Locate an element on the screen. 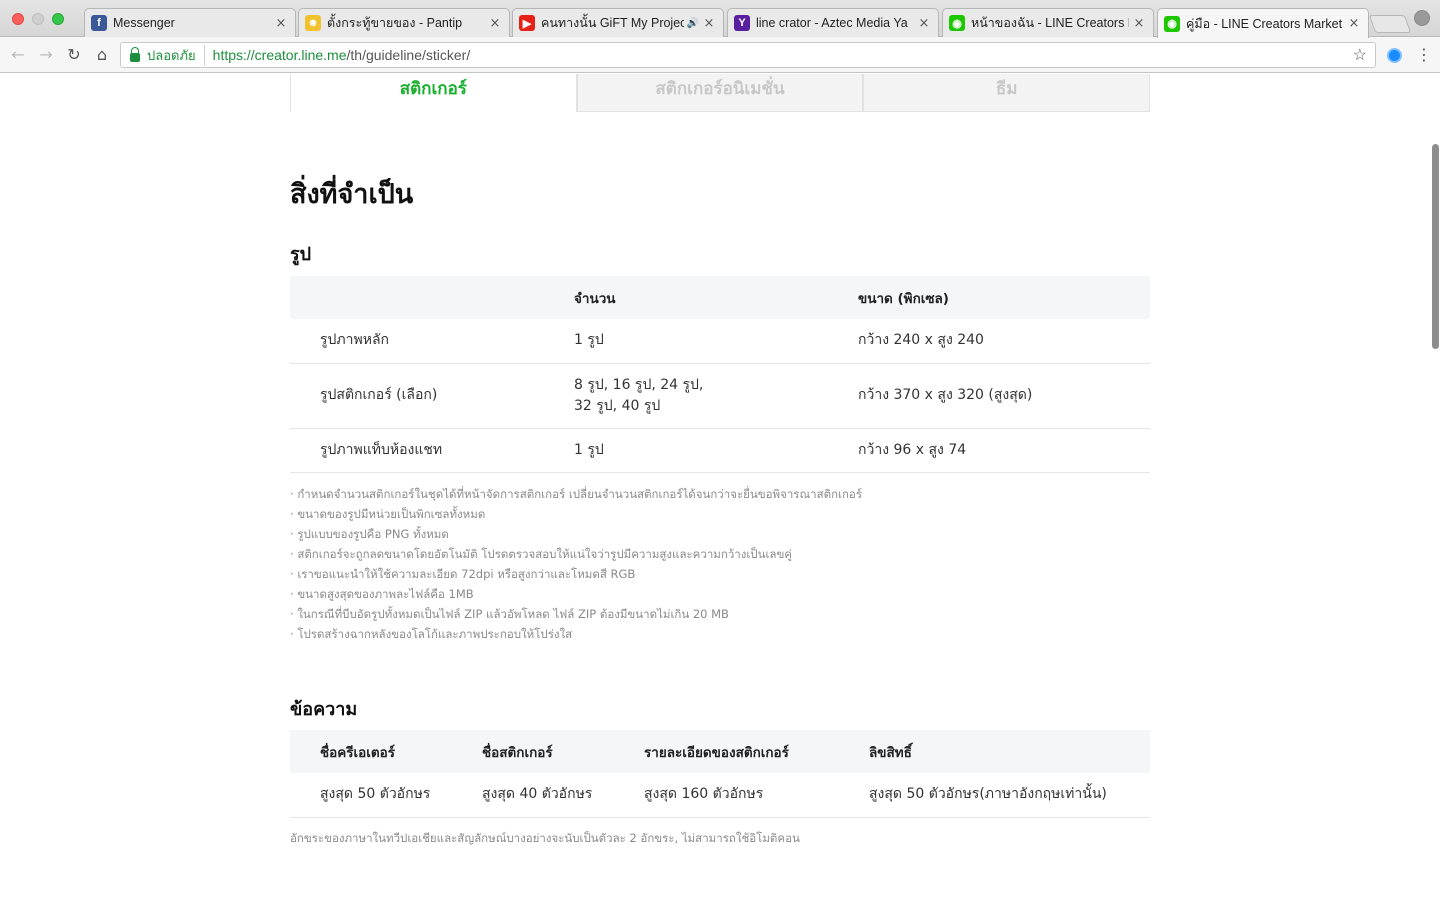 The image size is (1440, 900). row-name: รูปภาพแท็บห้องแชท is located at coordinates (432, 450).